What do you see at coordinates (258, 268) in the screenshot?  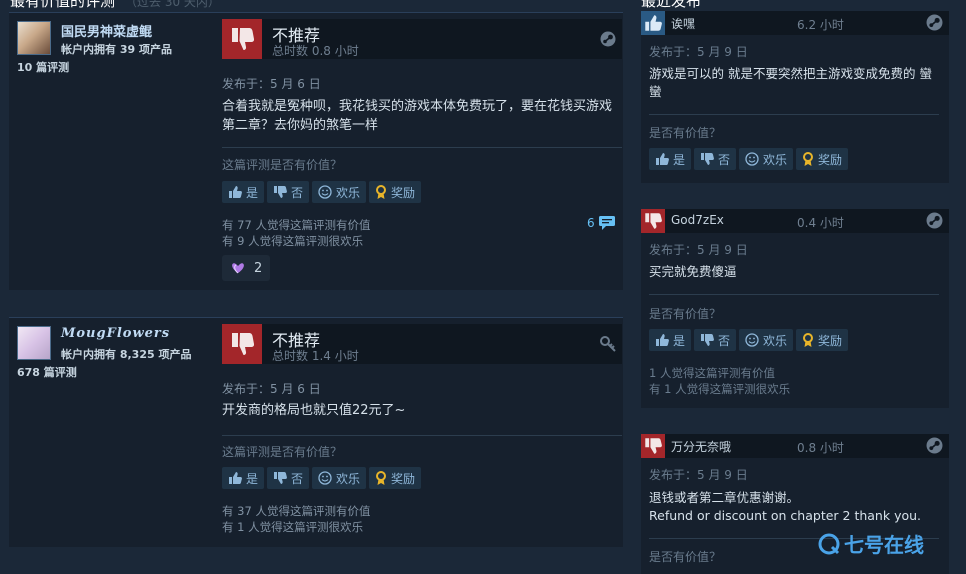 I see `award-count: 2` at bounding box center [258, 268].